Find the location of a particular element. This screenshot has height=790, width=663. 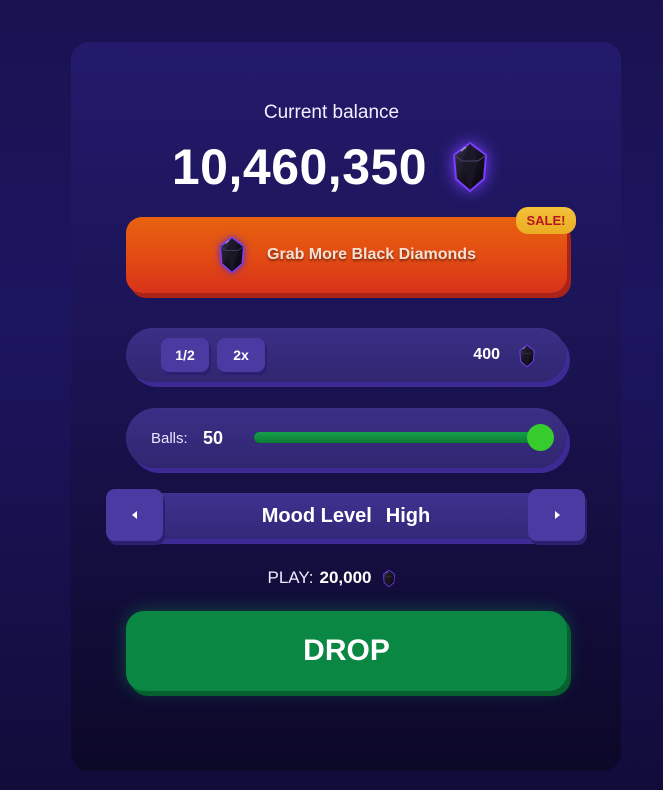

play-cost-value: 20,000 is located at coordinates (345, 577).